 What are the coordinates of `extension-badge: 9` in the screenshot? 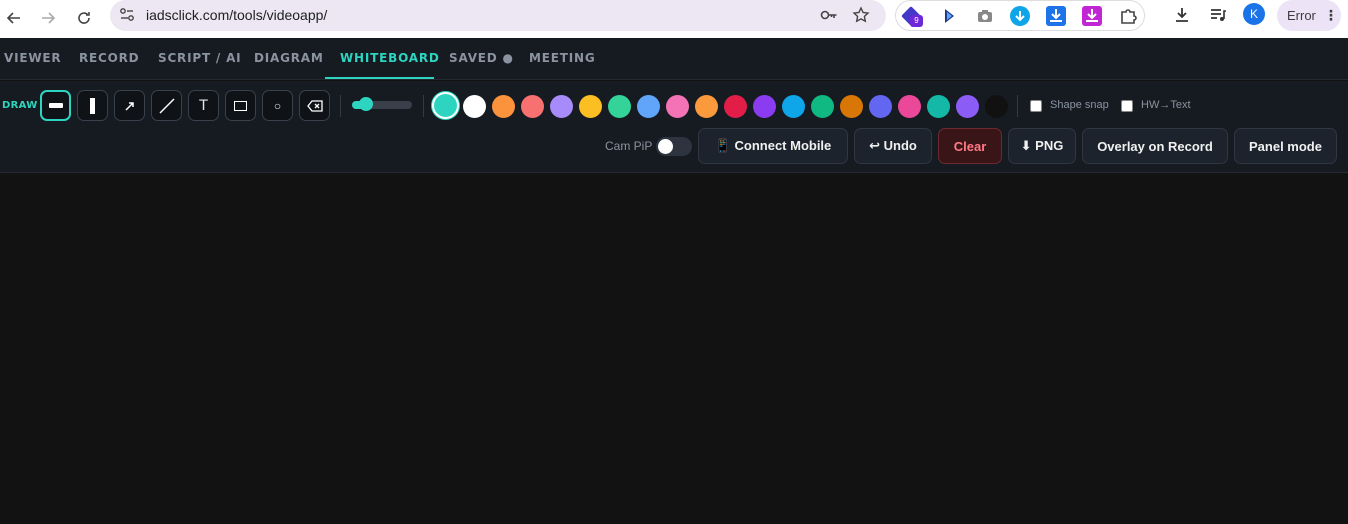 It's located at (916, 21).